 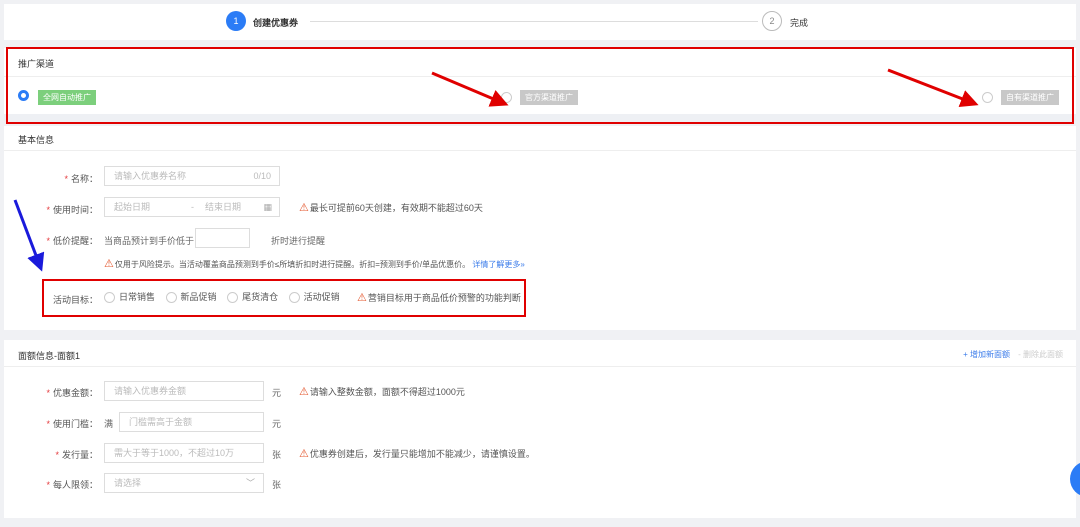 What do you see at coordinates (29, 235) in the screenshot?
I see `blue-arrow` at bounding box center [29, 235].